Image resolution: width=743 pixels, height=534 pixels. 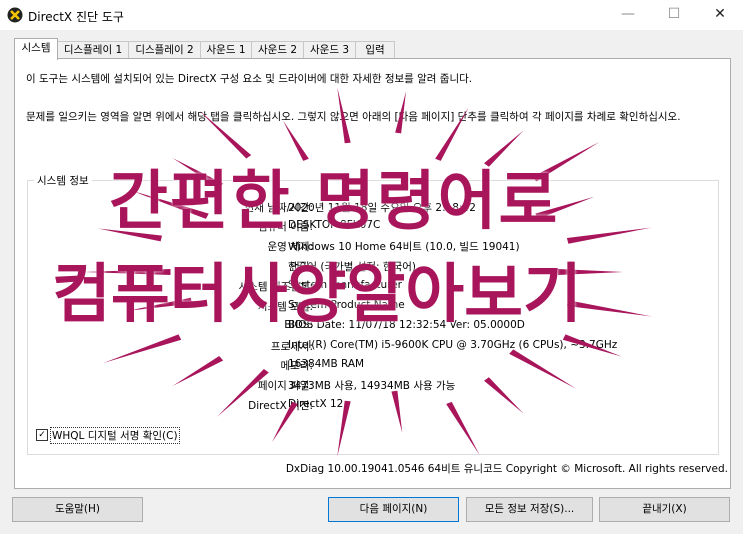 What do you see at coordinates (316, 404) in the screenshot?
I see `info-value: DirectX 12` at bounding box center [316, 404].